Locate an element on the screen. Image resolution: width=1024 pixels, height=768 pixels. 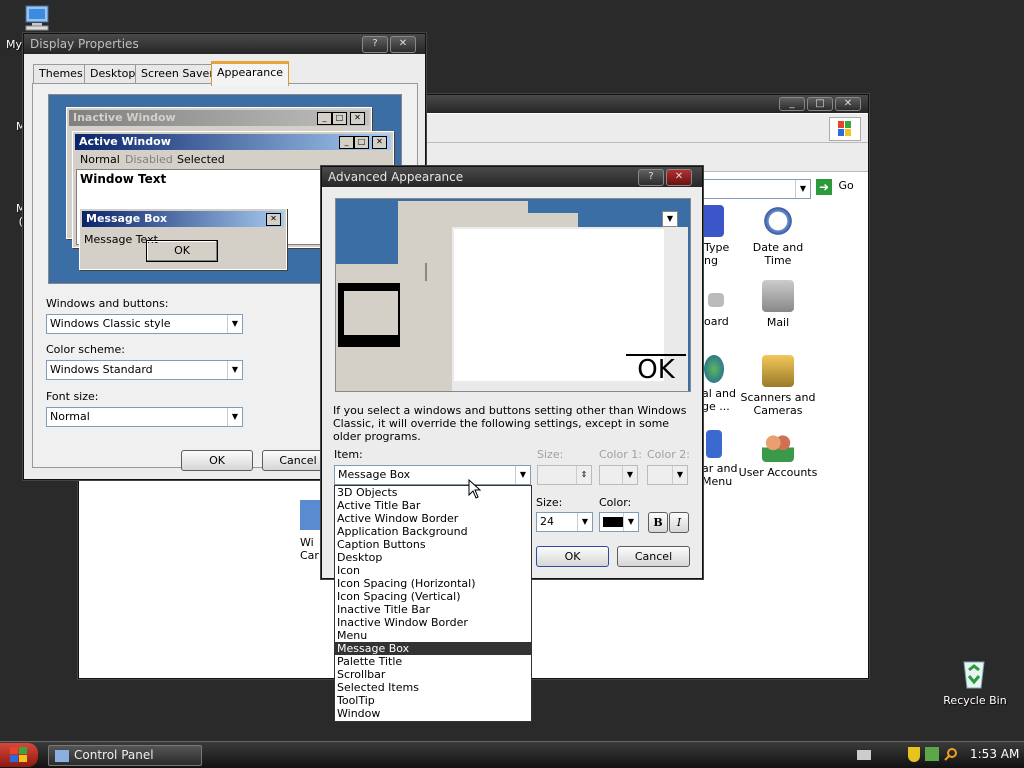
recycle-bin-glyph-icon is located at coordinates (974, 675).